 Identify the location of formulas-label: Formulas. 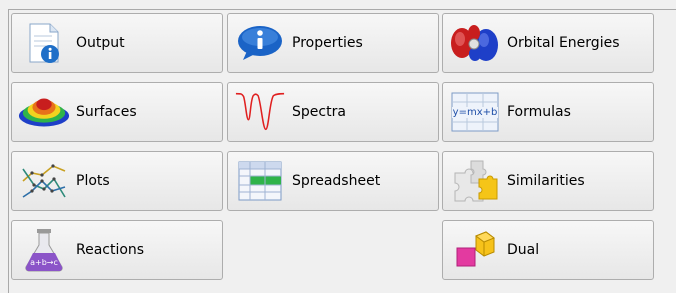
(539, 112).